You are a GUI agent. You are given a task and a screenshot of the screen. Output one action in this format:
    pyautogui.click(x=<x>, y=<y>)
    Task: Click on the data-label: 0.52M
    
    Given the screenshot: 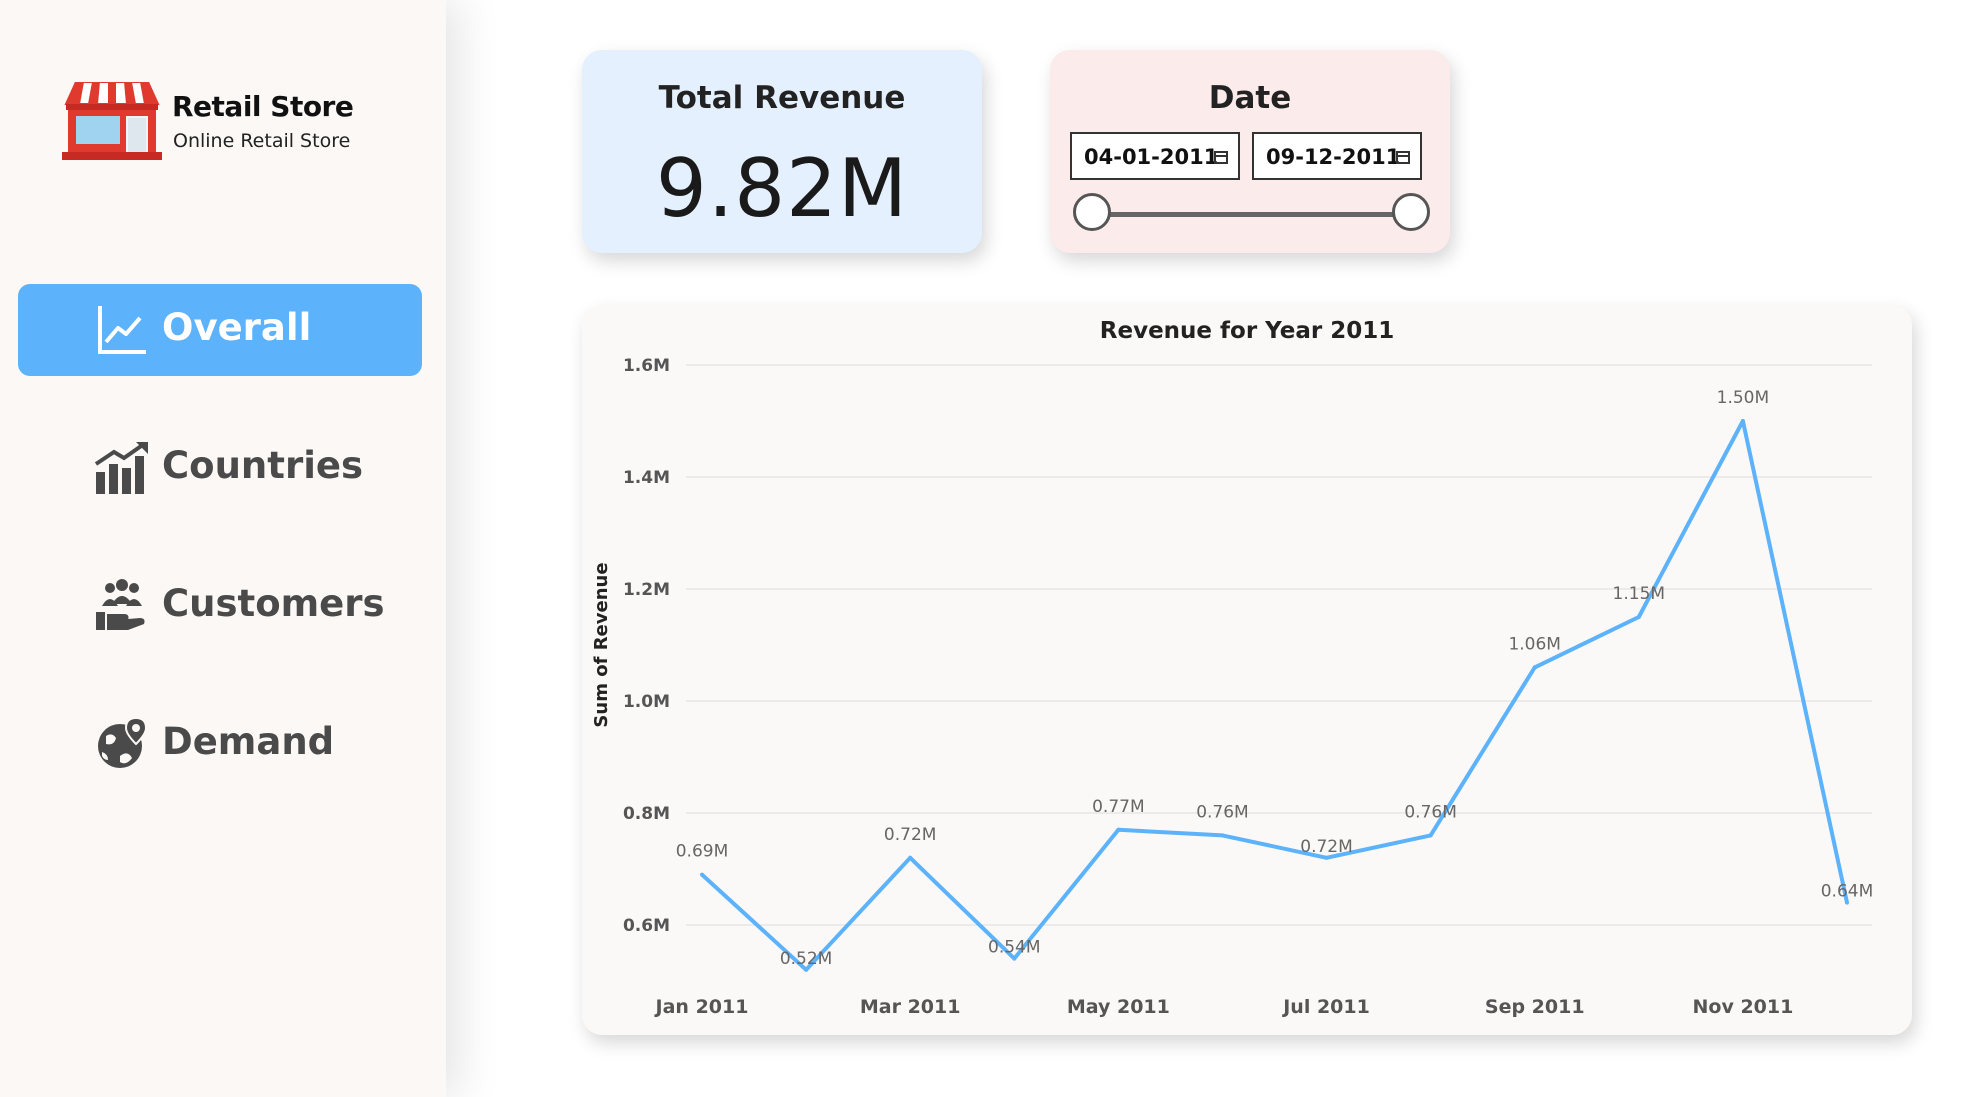 What is the action you would take?
    pyautogui.click(x=806, y=959)
    